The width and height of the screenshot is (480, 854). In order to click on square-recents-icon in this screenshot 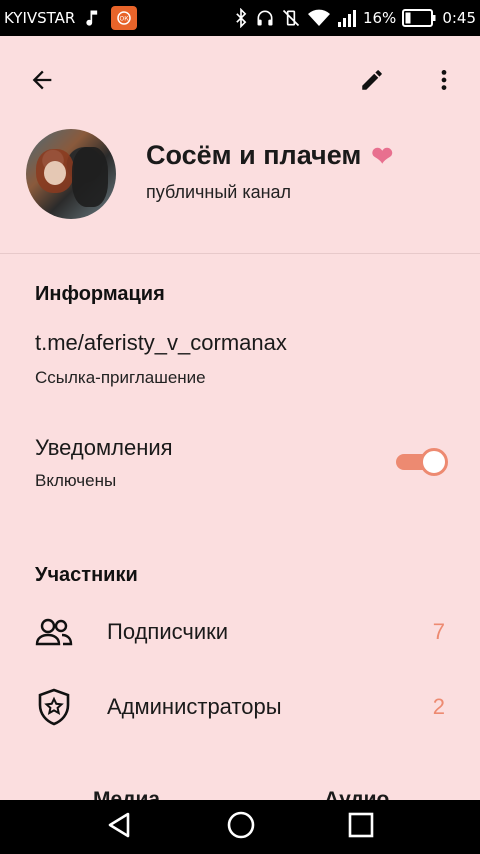, I will do `click(360, 824)`.